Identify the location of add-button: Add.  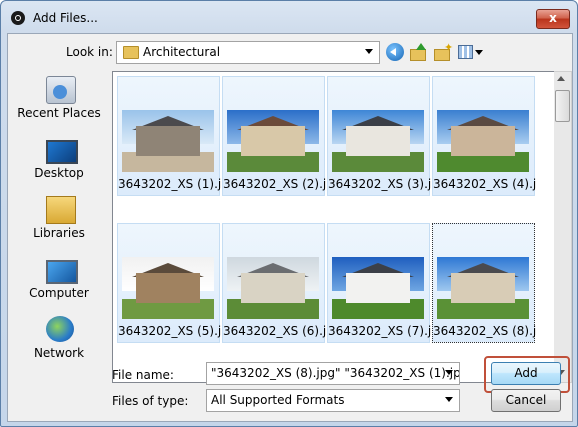
(526, 373).